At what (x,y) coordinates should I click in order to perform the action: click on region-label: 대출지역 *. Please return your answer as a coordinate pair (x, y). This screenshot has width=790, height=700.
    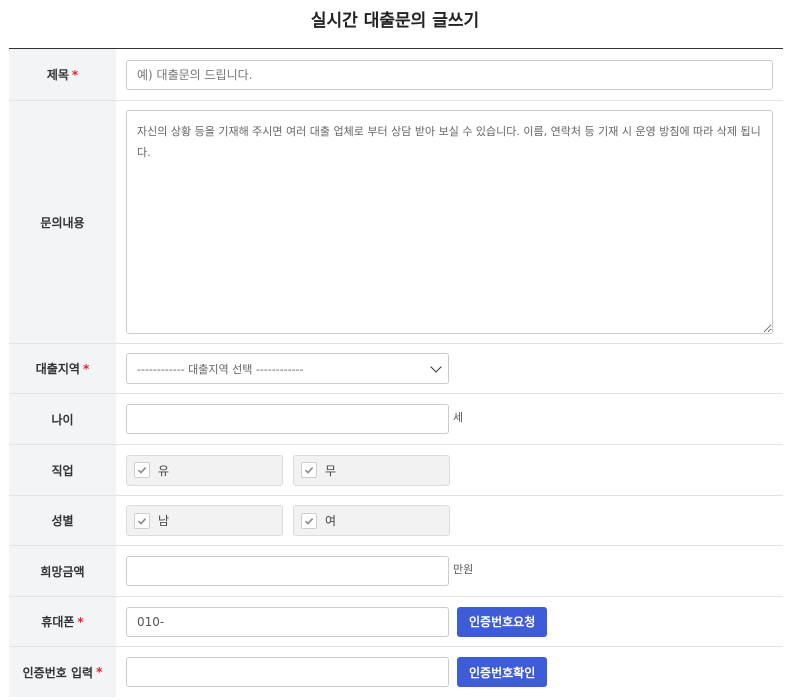
    Looking at the image, I should click on (62, 368).